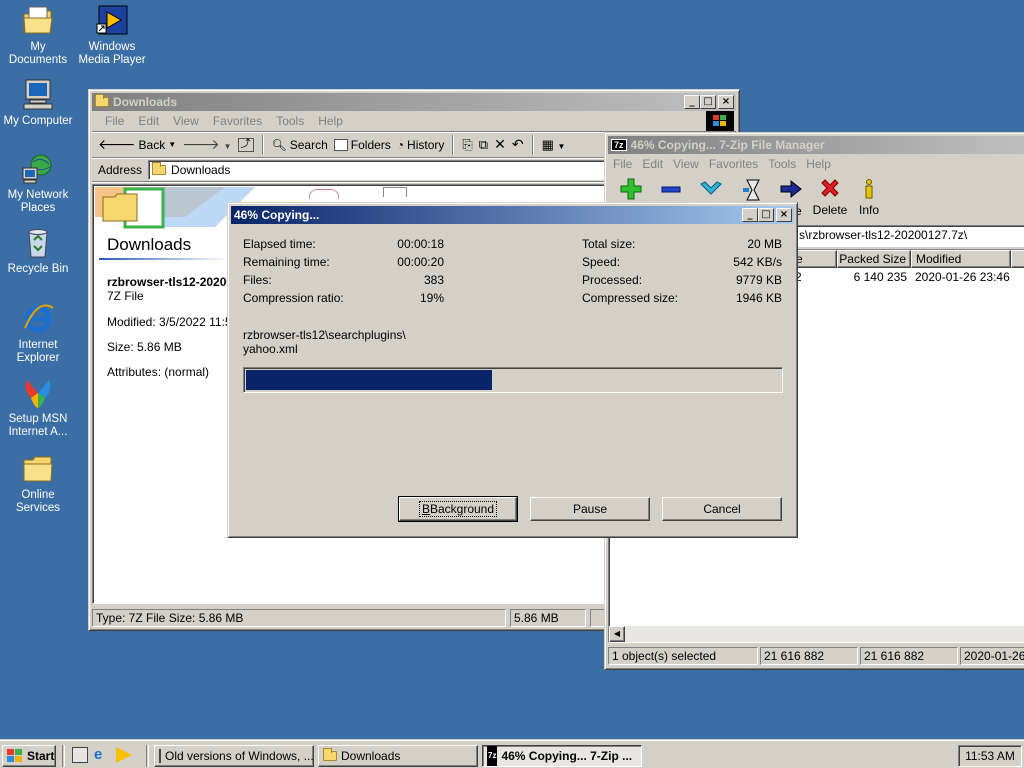 This screenshot has height=768, width=1024. I want to click on views-icon: ▦ ▼, so click(554, 145).